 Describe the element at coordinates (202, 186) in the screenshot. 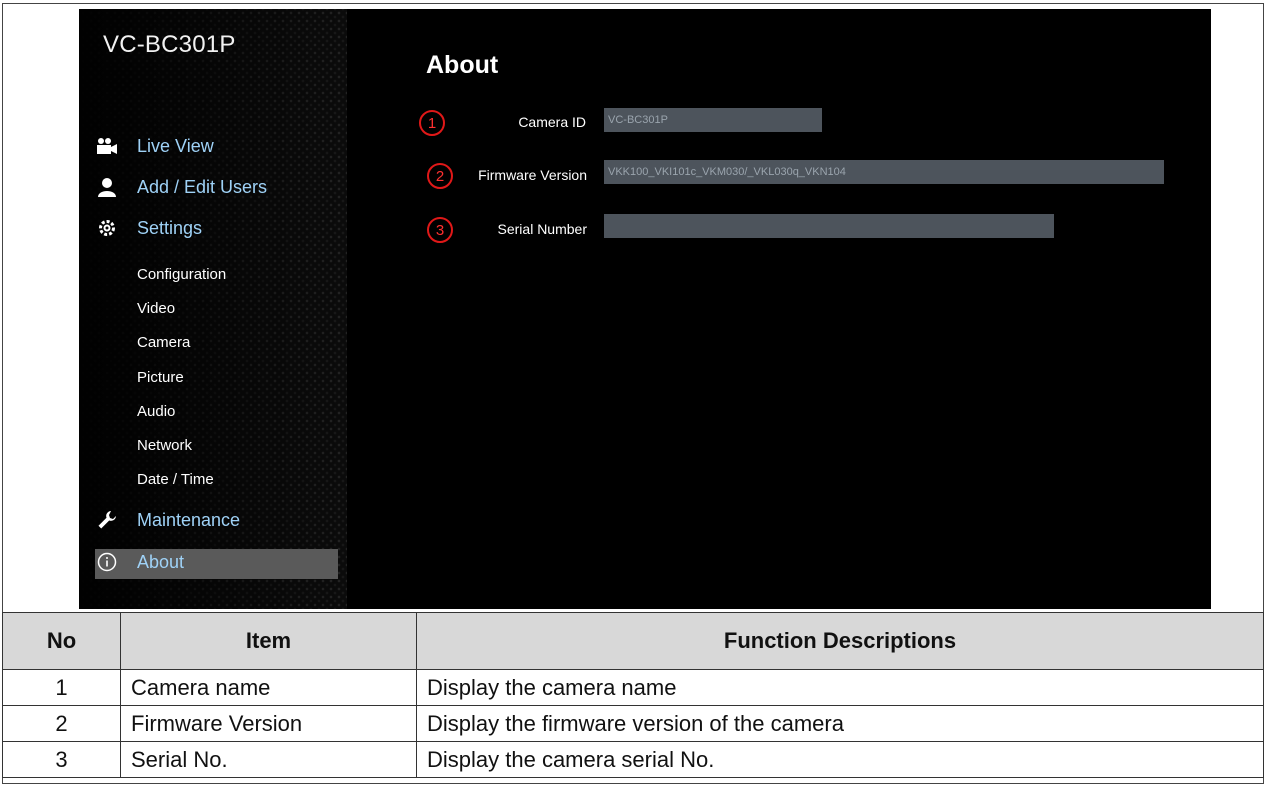

I see `sidebar-item-label: Add / Edit Users` at that location.